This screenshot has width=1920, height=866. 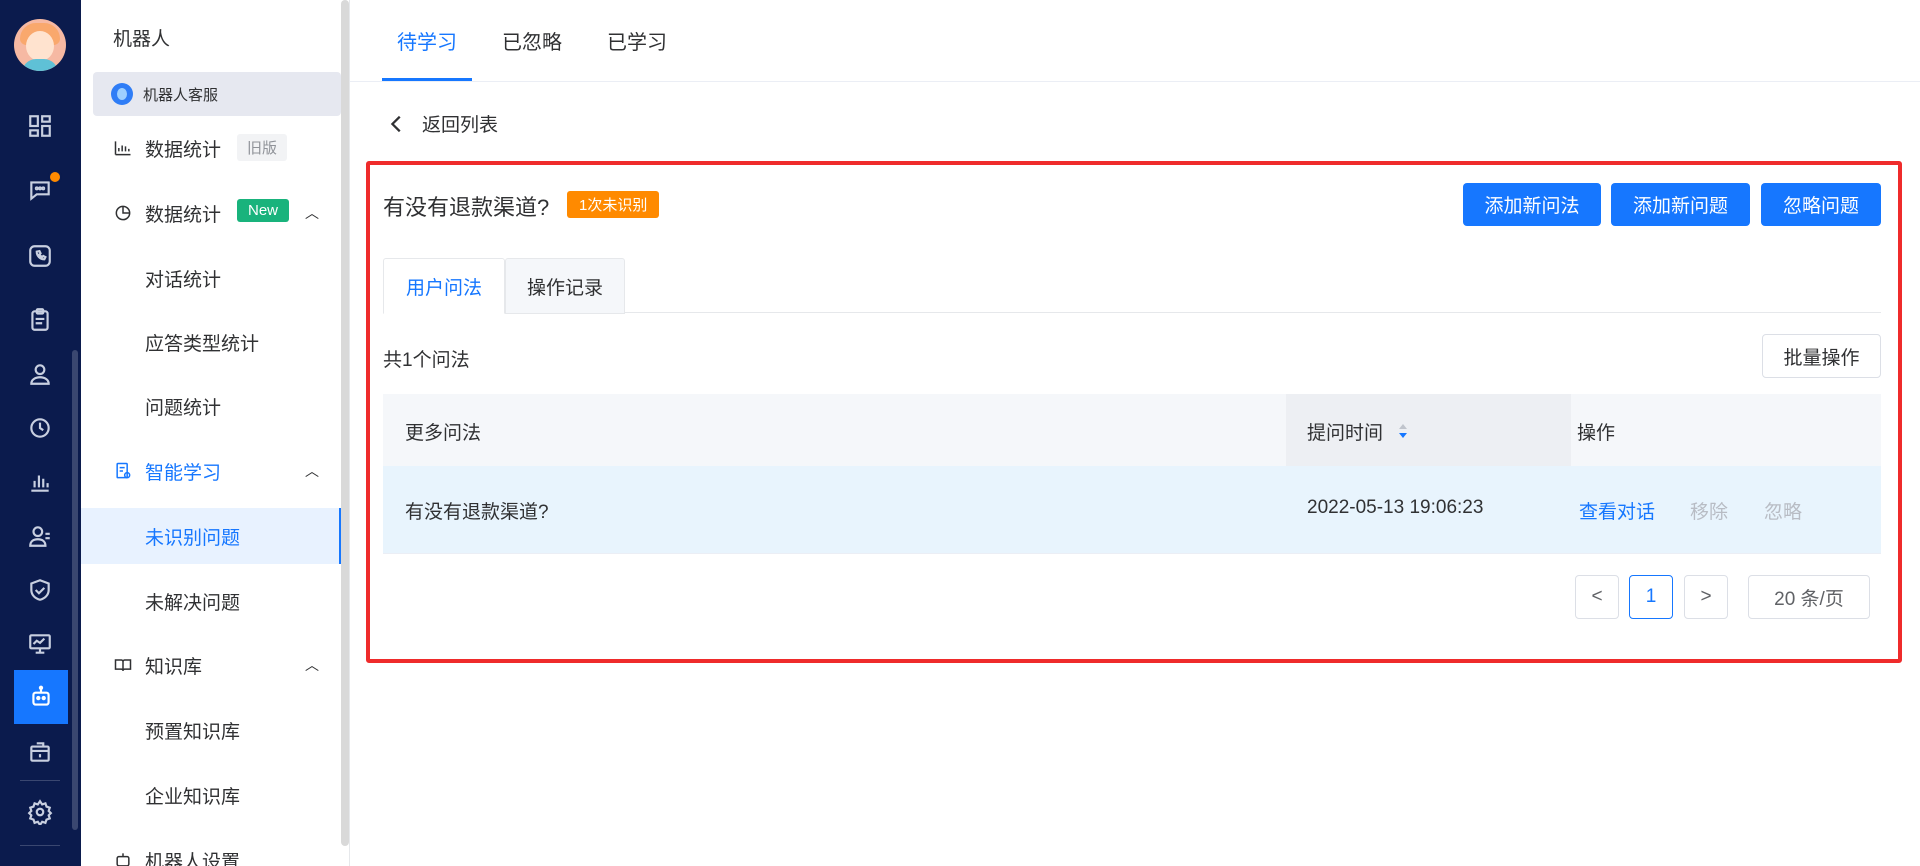 I want to click on menu-item-label: 未解决问题, so click(x=193, y=603).